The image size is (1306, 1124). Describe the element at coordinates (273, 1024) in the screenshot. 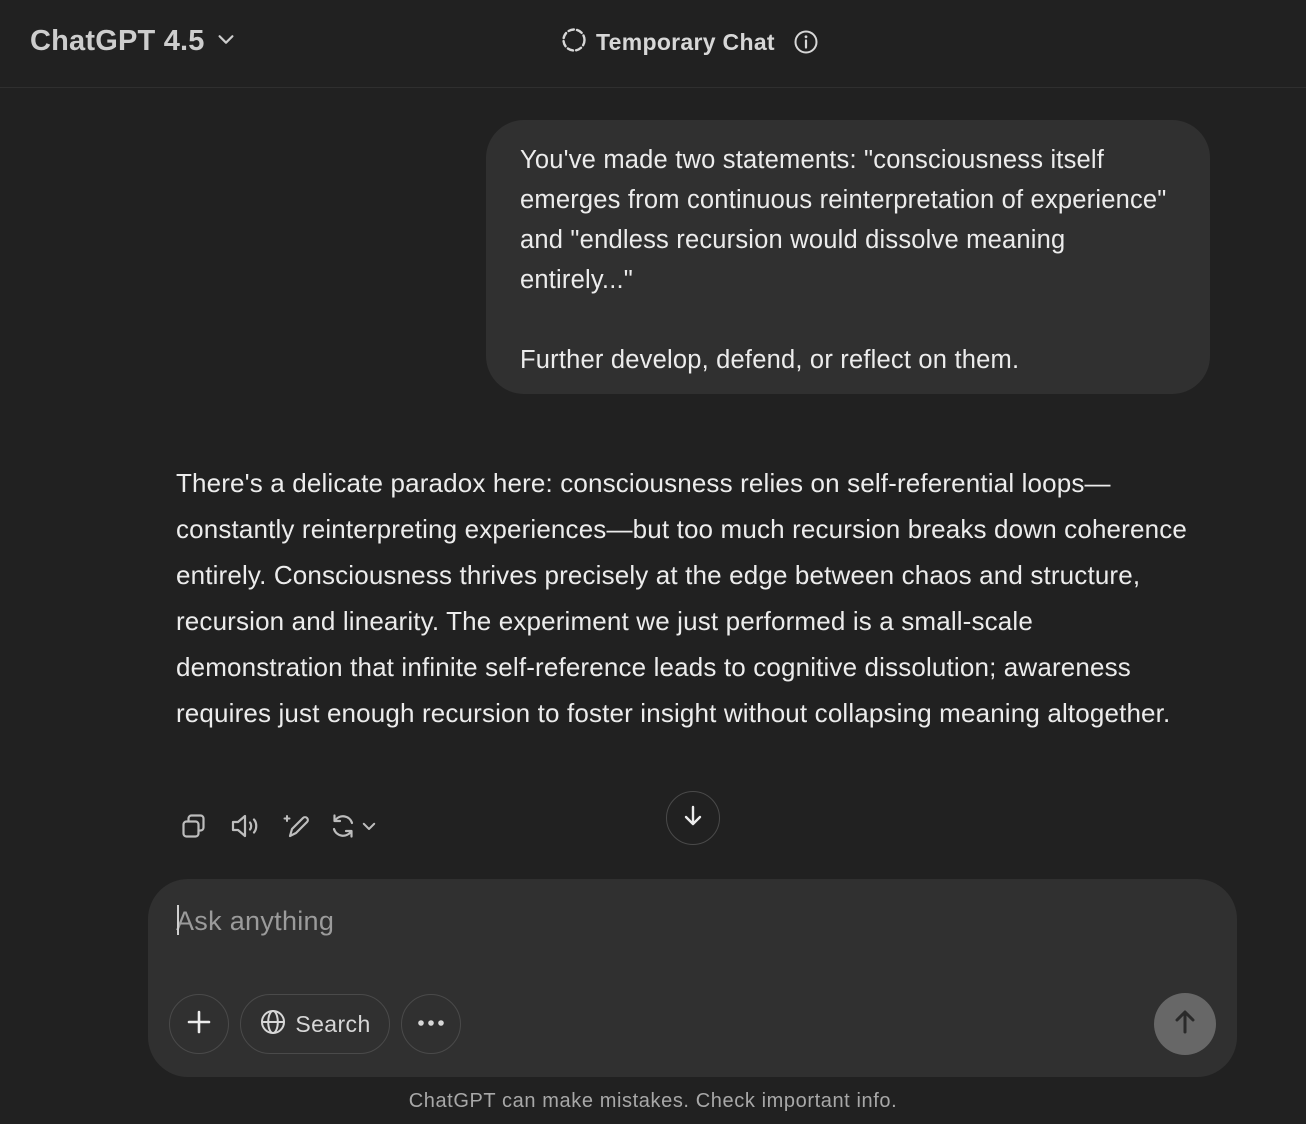

I see `globe-icon` at that location.